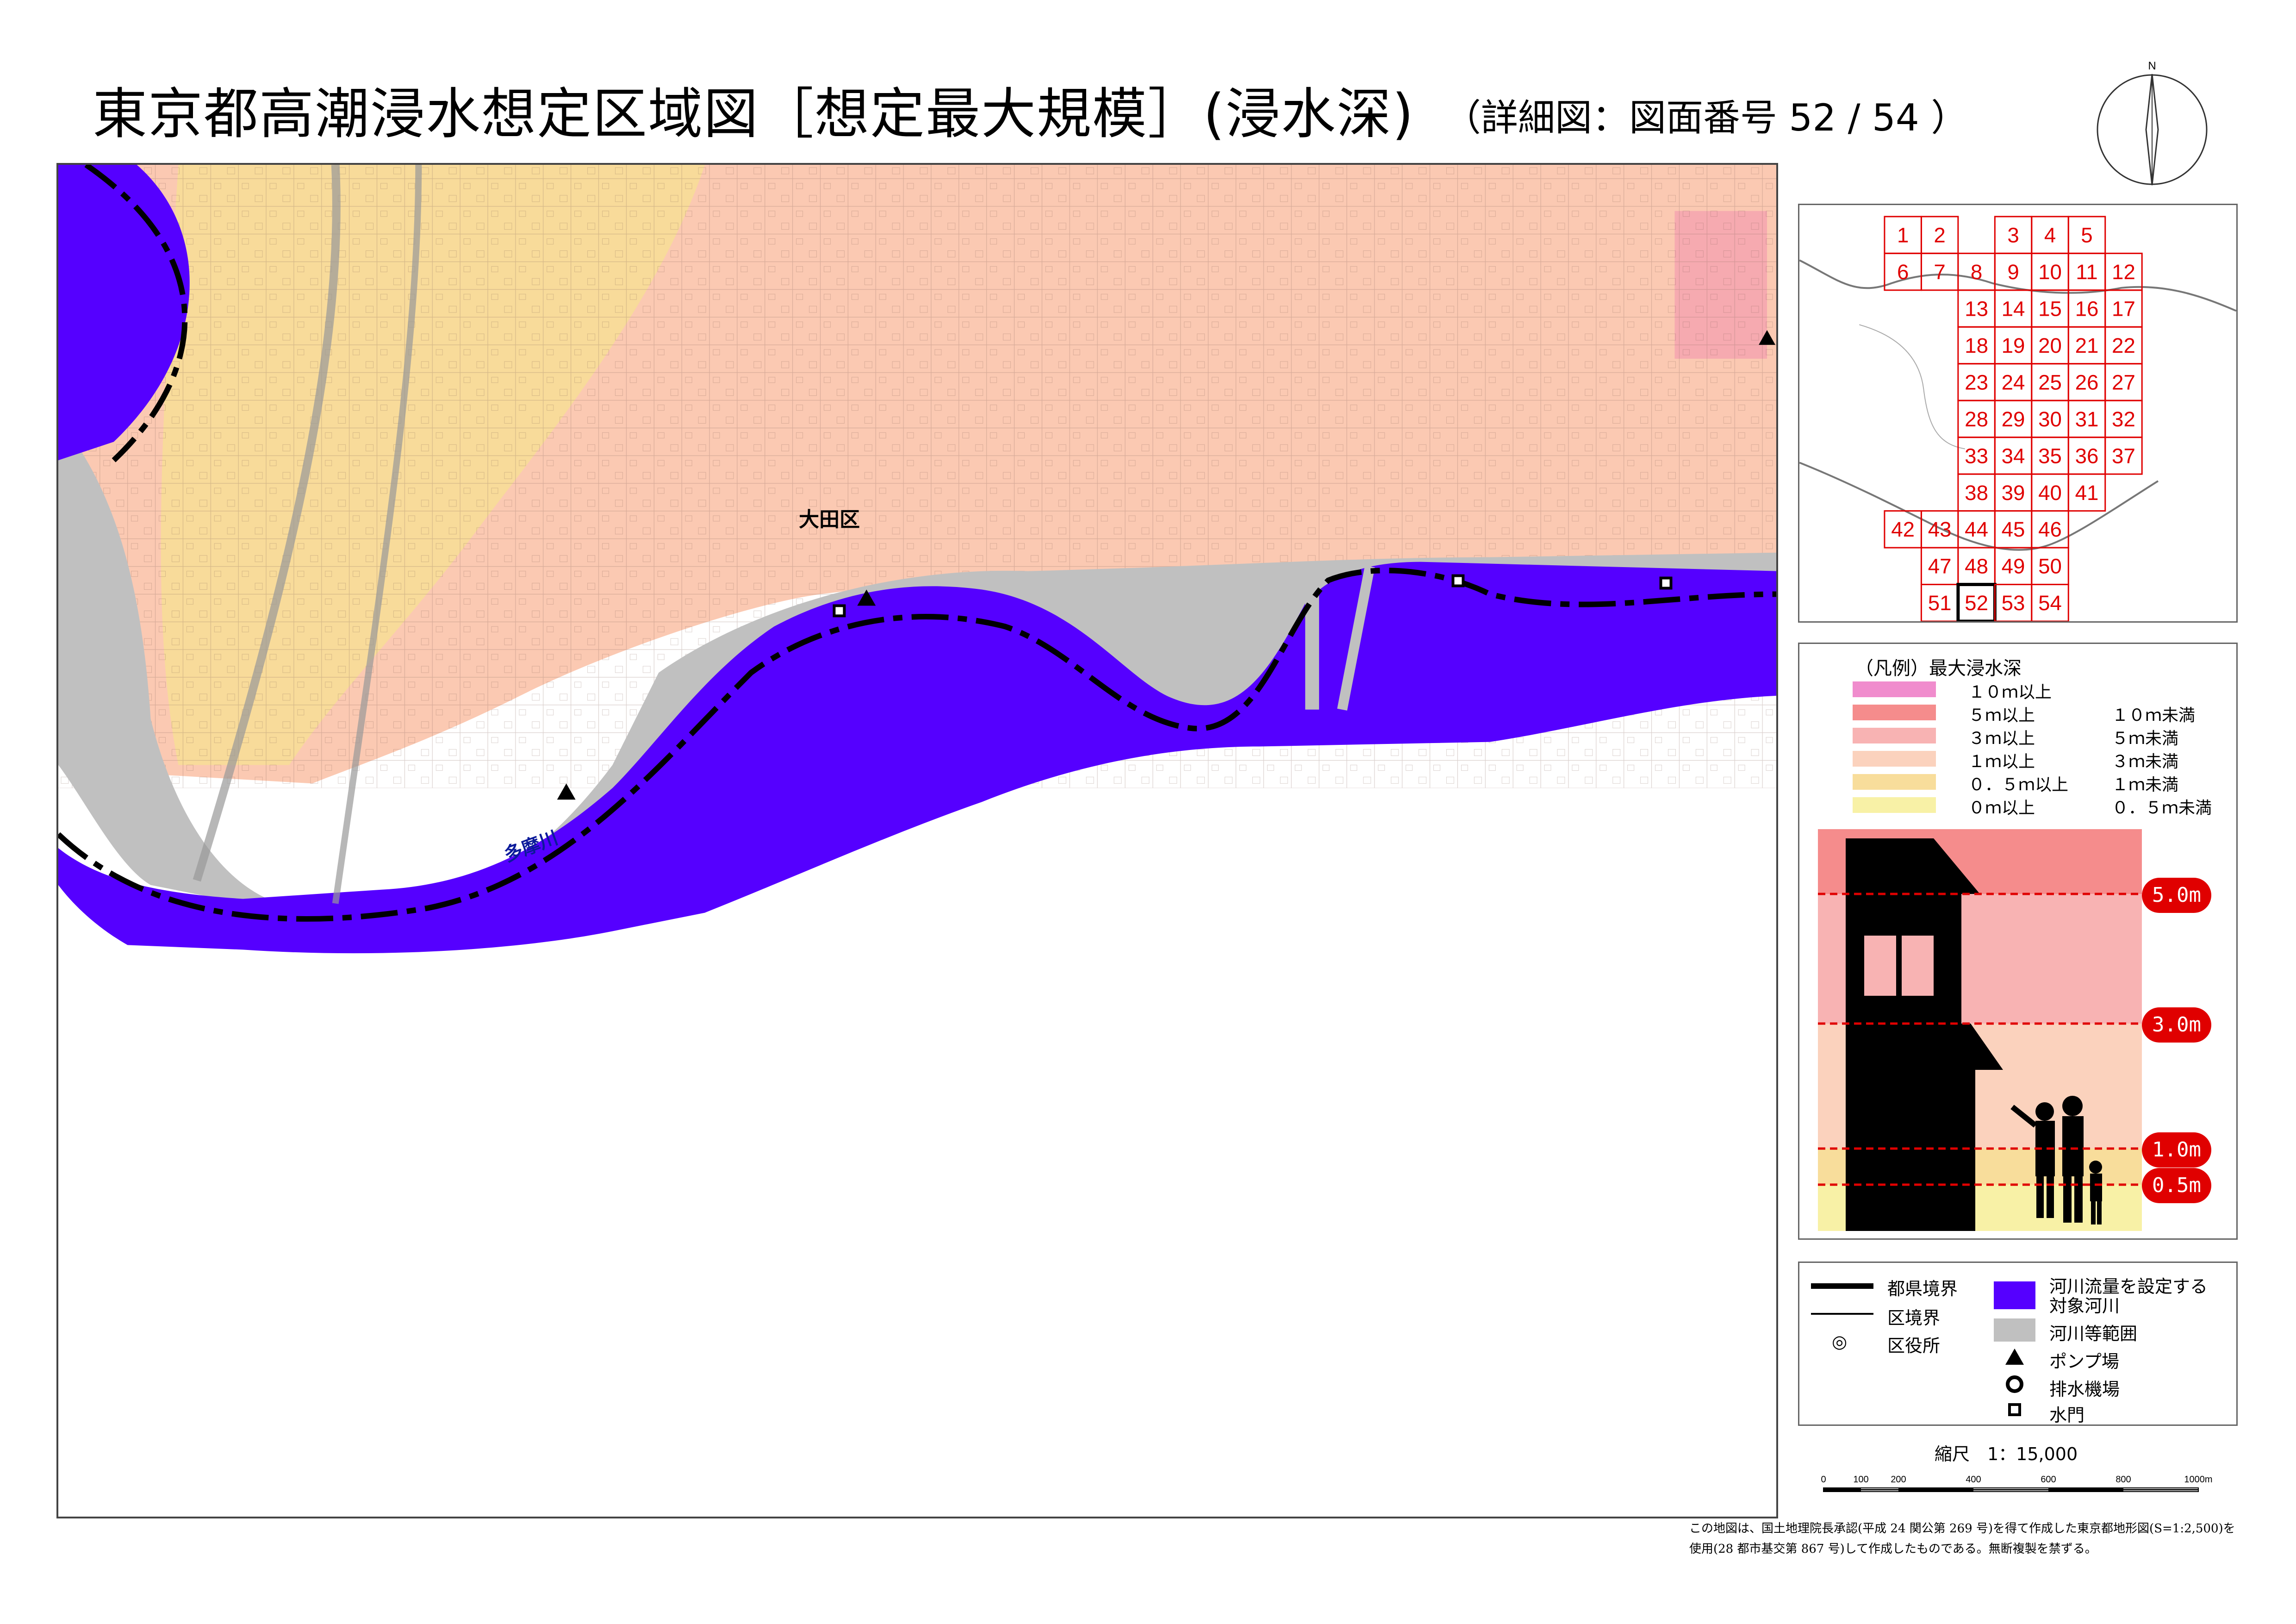  Describe the element at coordinates (2017, 1483) in the screenshot. I see `scale-bar: 0 100 200 400 600 800 1000m` at that location.